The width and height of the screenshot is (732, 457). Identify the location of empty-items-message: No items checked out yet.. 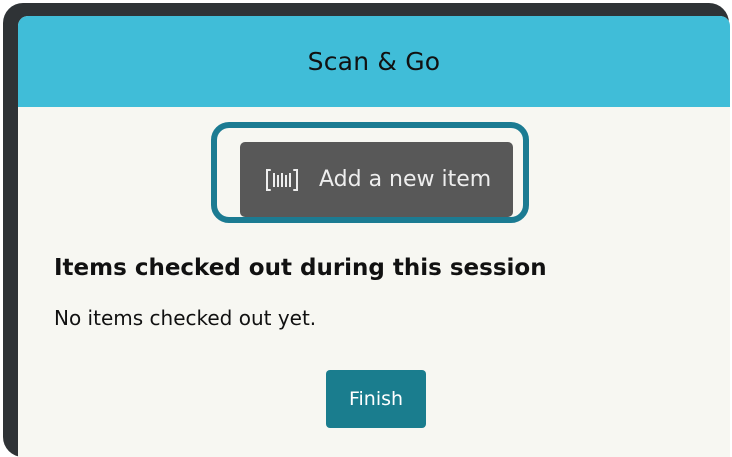
(185, 318).